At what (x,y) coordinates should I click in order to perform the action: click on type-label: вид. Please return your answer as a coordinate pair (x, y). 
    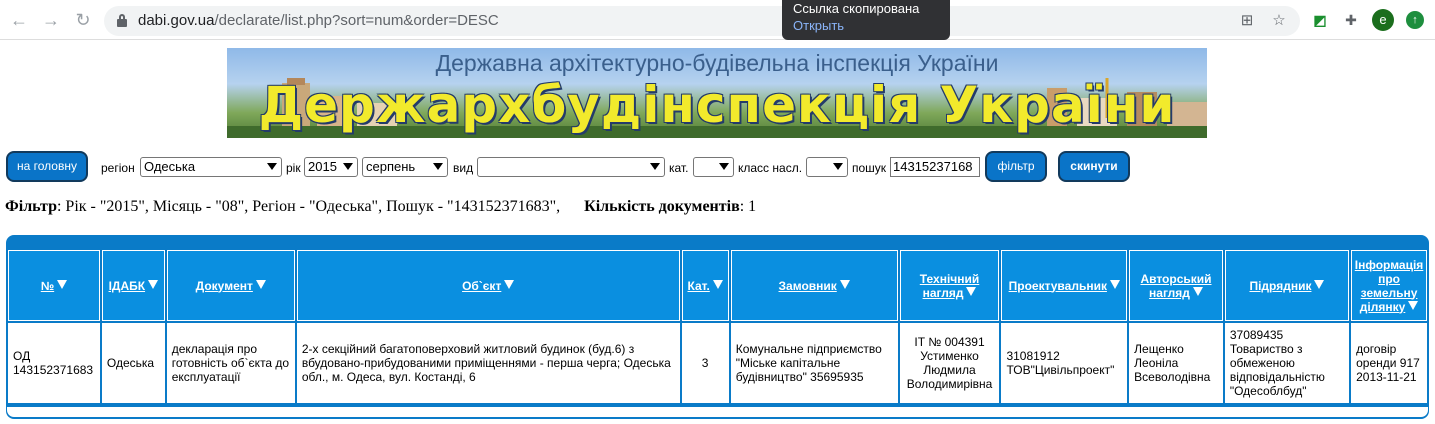
    Looking at the image, I should click on (463, 168).